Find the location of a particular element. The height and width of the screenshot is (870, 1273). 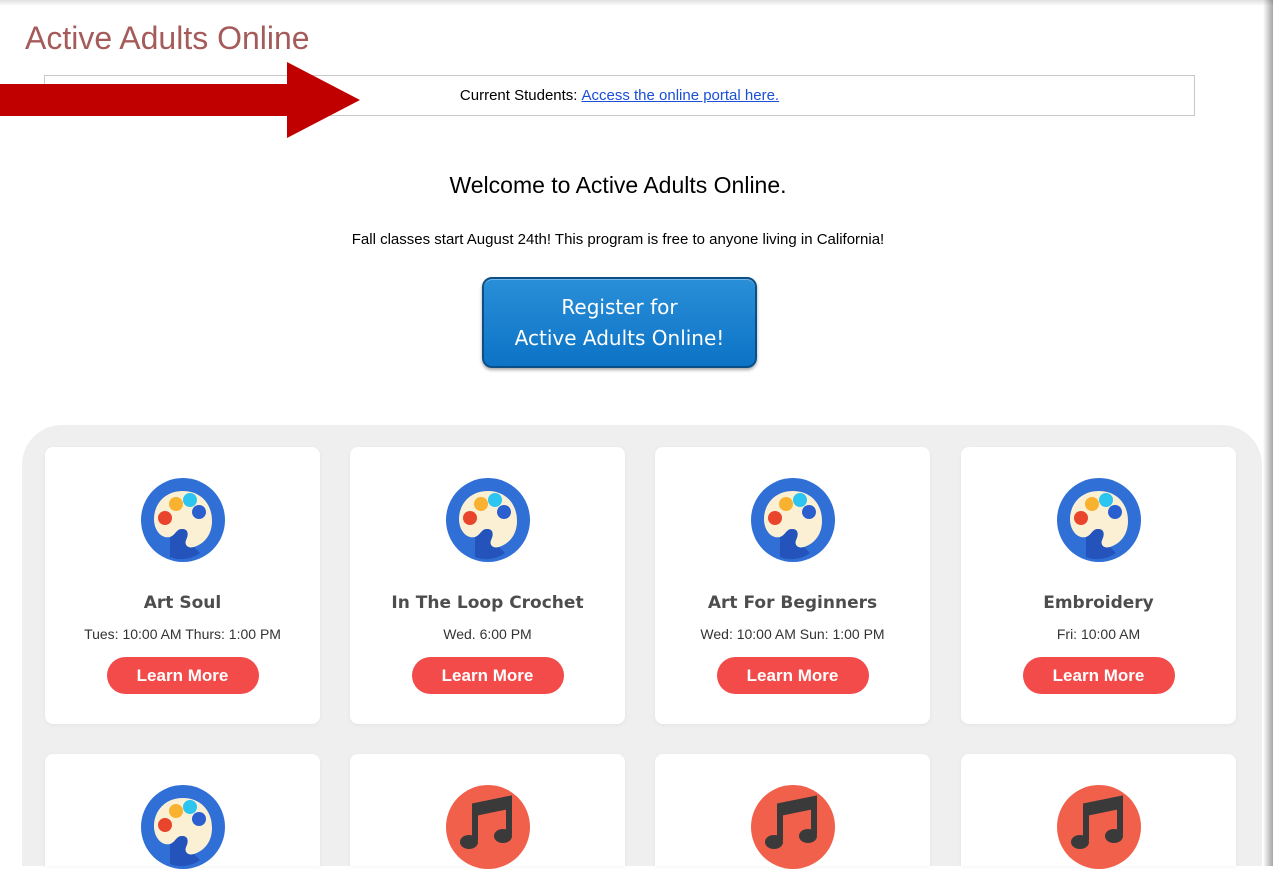

class-card: Embroidery Fri: 10:00 AM Learn More is located at coordinates (1098, 585).